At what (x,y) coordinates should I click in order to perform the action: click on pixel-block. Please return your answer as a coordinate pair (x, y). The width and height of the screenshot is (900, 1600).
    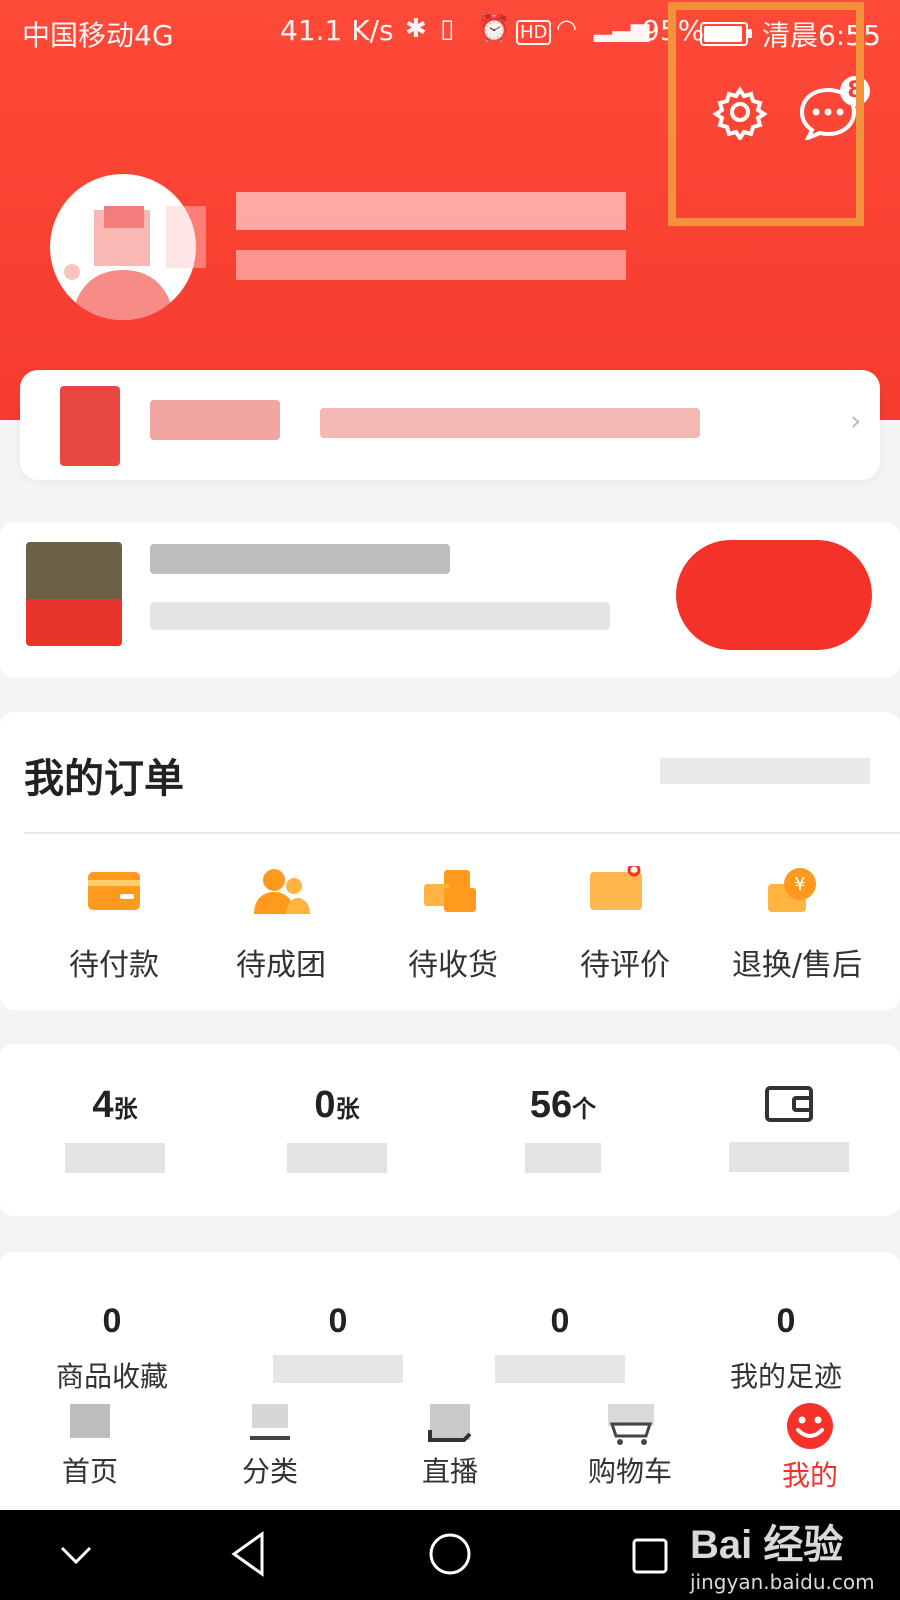
    Looking at the image, I should click on (186, 237).